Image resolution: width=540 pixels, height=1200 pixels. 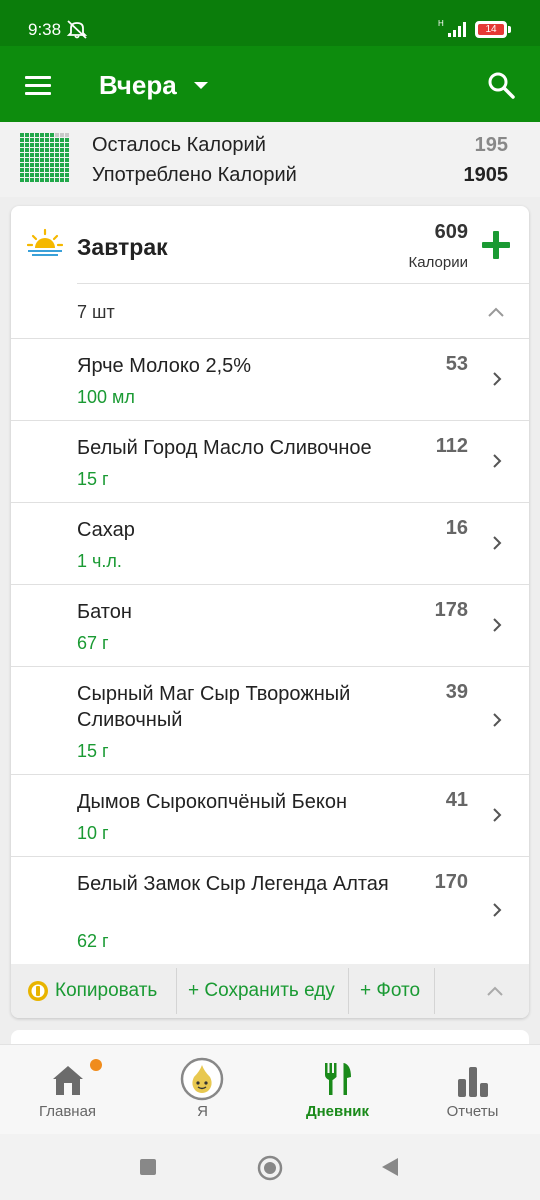 I want to click on hamburger-menu-icon, so click(x=38, y=88).